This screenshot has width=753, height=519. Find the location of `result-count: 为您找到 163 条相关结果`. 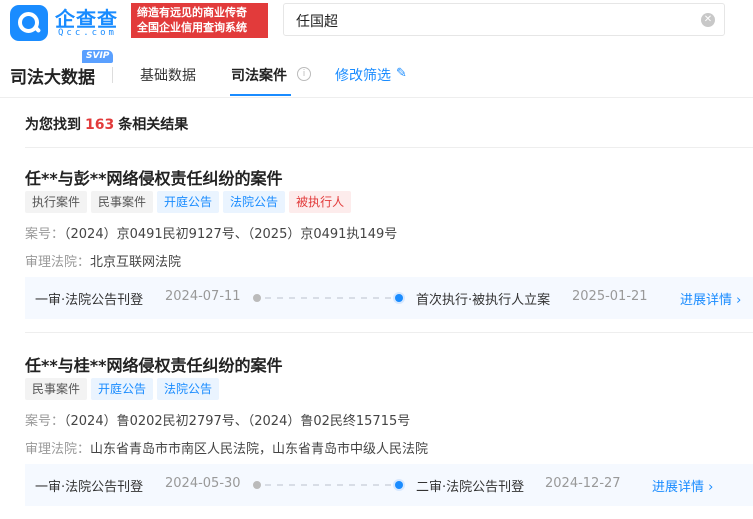

result-count: 为您找到 163 条相关结果 is located at coordinates (106, 124).